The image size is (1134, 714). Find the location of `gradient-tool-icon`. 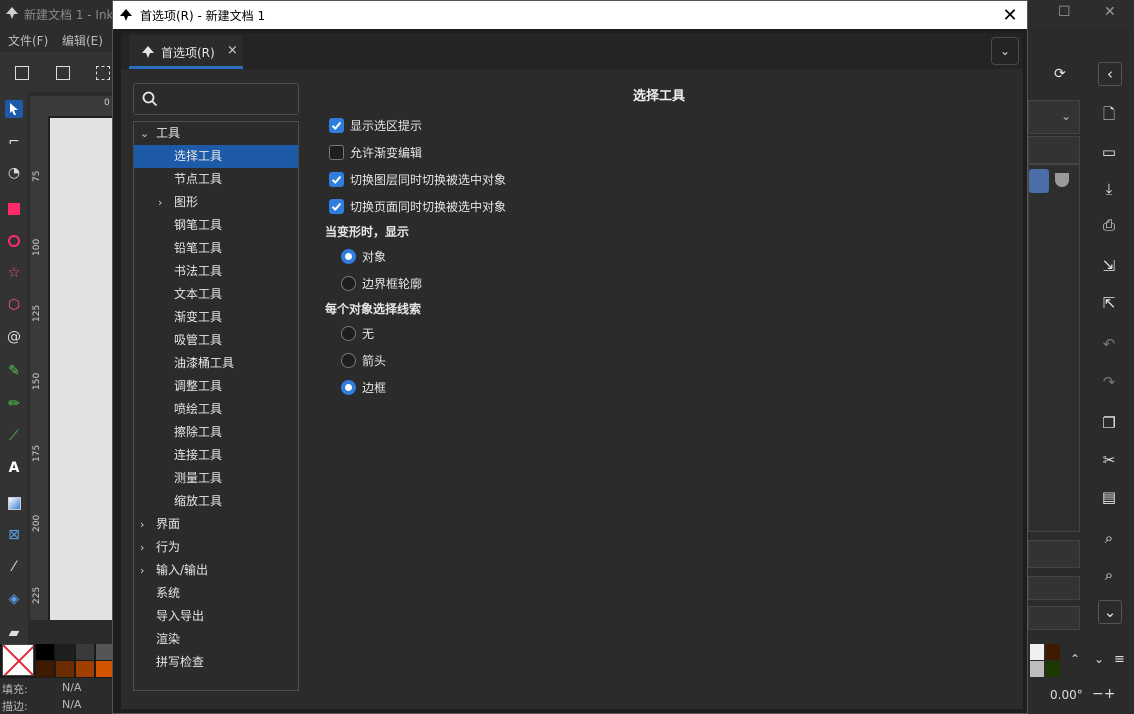

gradient-tool-icon is located at coordinates (14, 503).